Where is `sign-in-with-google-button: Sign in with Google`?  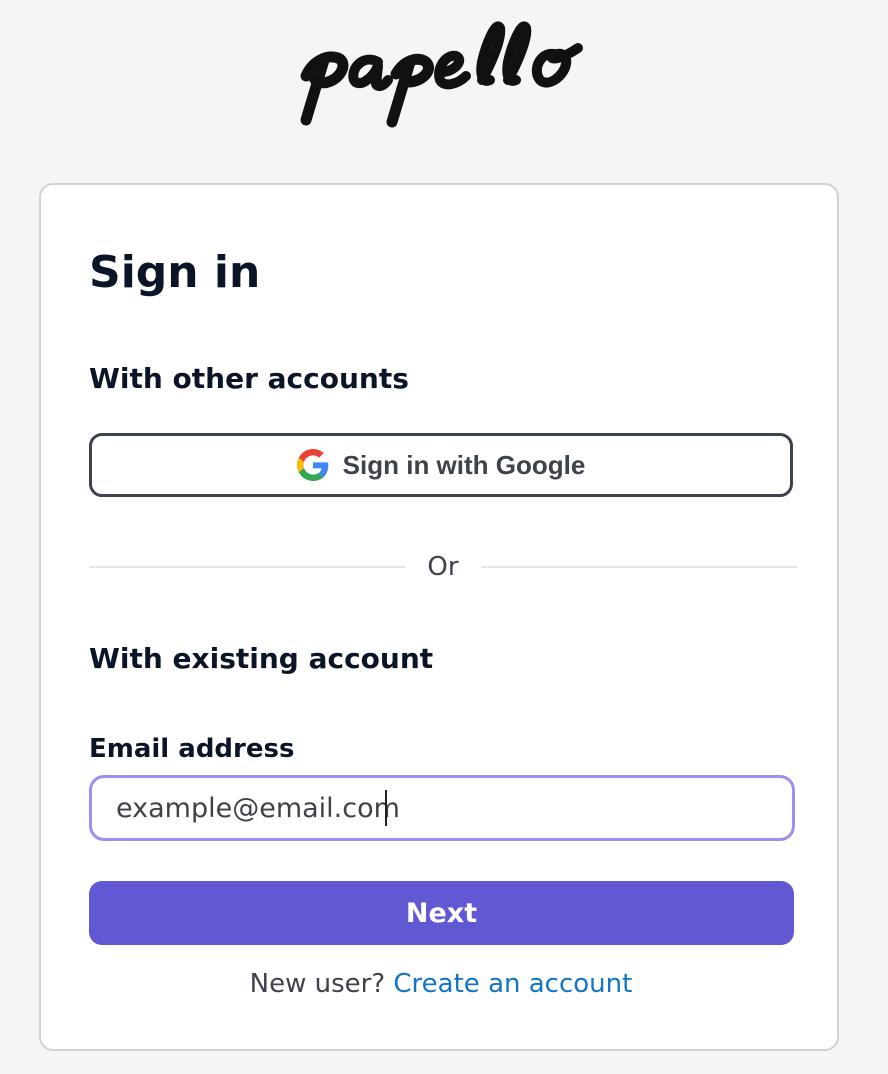
sign-in-with-google-button: Sign in with Google is located at coordinates (441, 465).